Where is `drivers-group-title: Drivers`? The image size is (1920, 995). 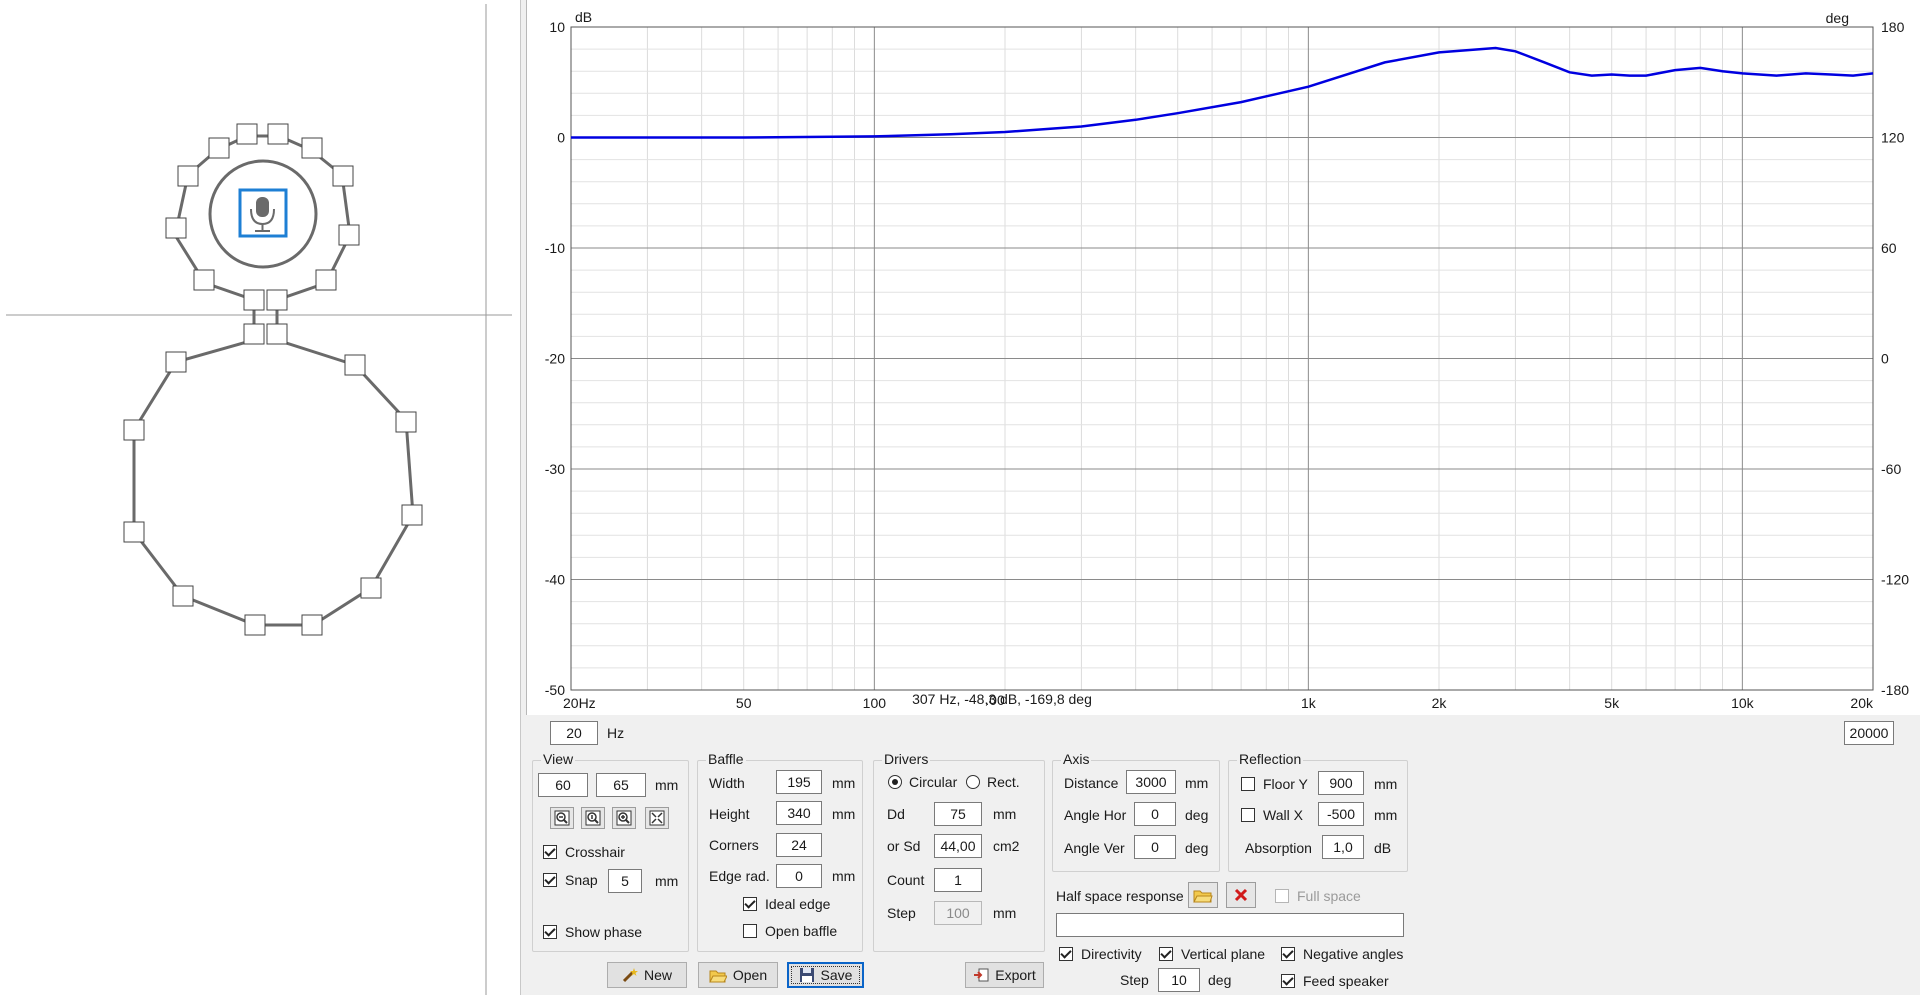
drivers-group-title: Drivers is located at coordinates (906, 759).